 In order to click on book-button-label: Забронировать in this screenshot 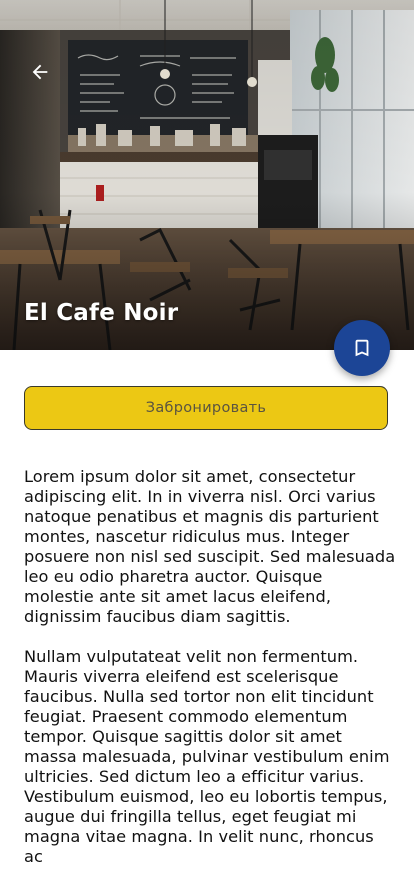, I will do `click(206, 408)`.